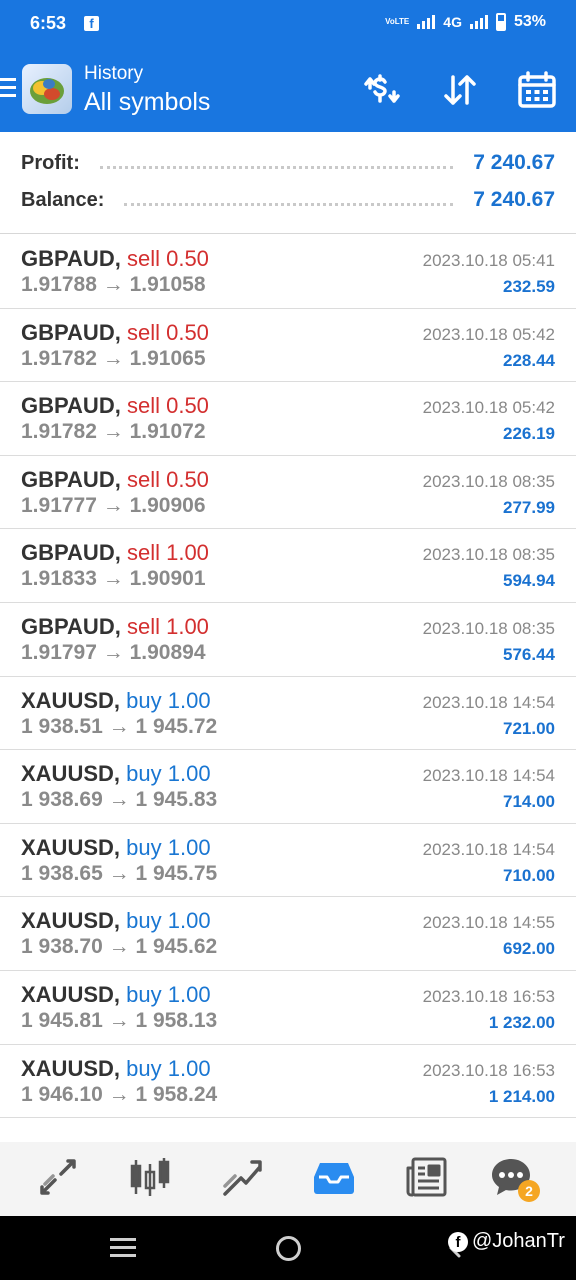 The height and width of the screenshot is (1280, 576). What do you see at coordinates (62, 726) in the screenshot?
I see `open-price: 1 938.51` at bounding box center [62, 726].